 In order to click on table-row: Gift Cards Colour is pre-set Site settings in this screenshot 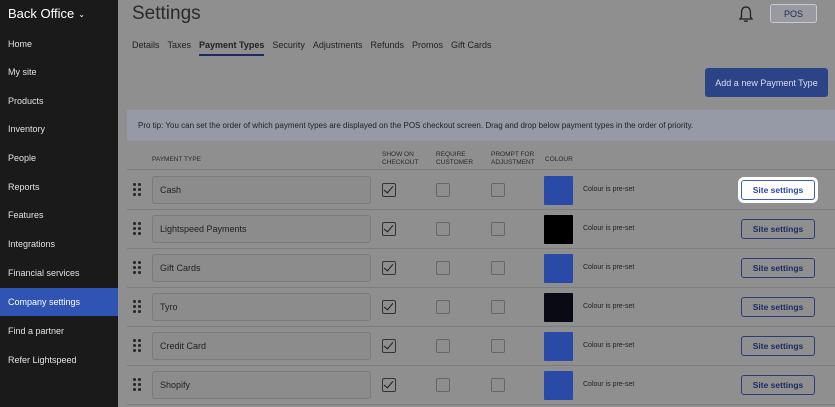, I will do `click(481, 268)`.